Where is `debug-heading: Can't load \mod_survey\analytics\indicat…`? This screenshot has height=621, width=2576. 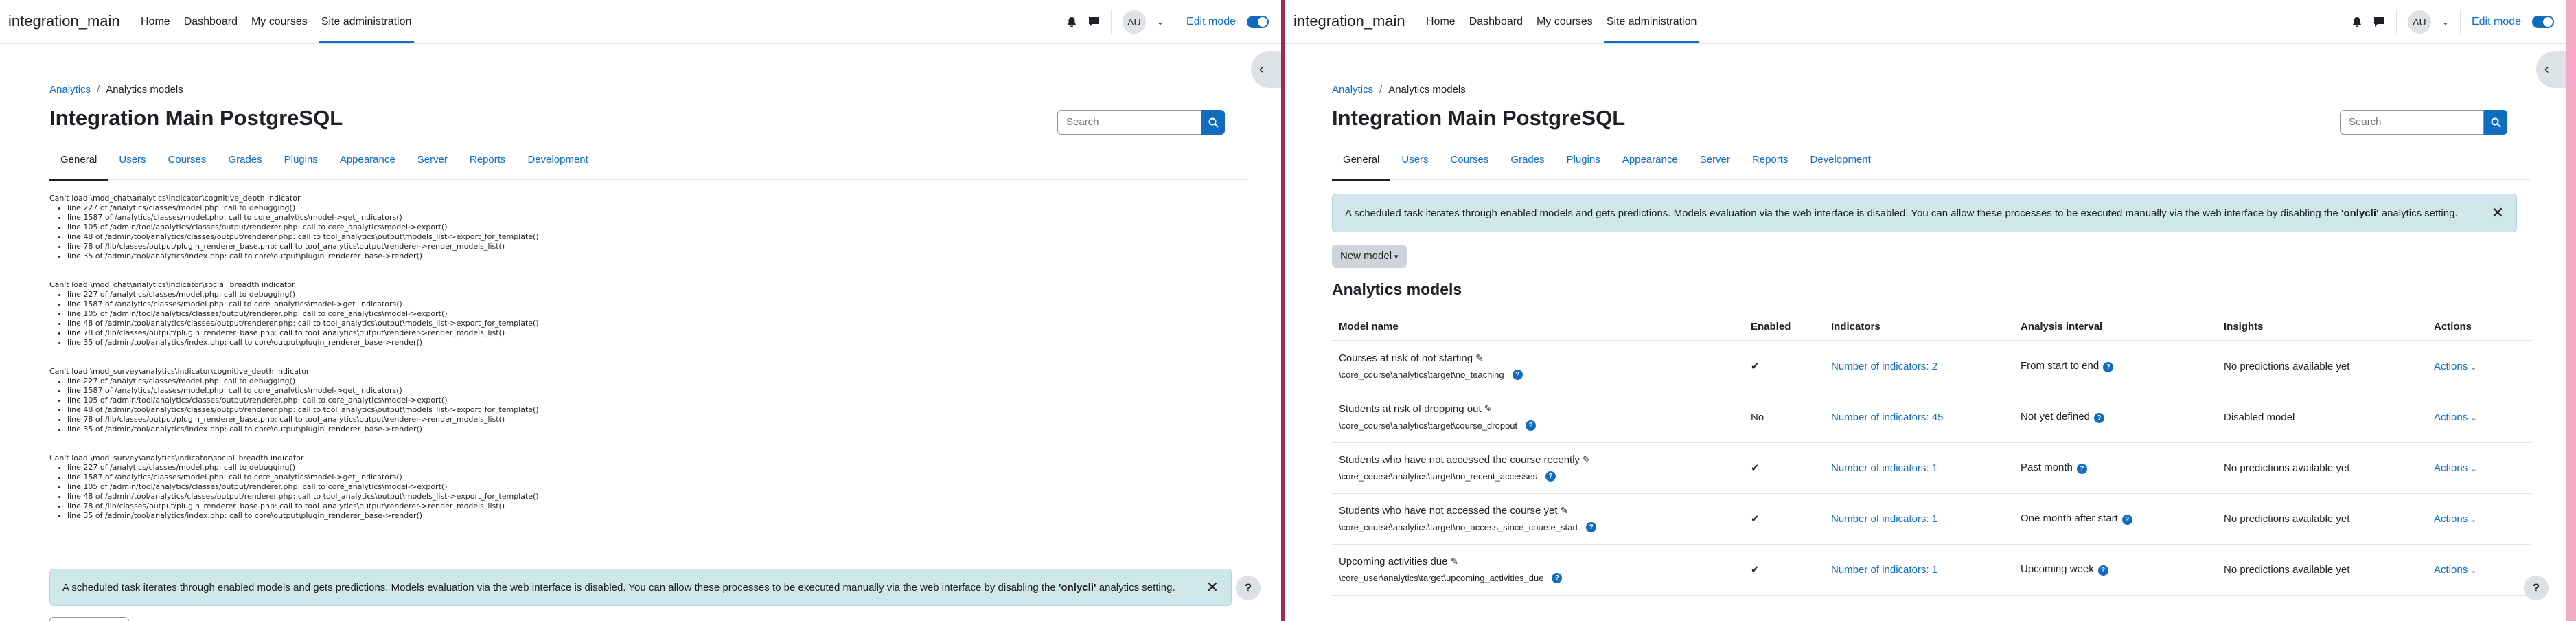
debug-heading: Can't load \mod_survey\analytics\indicat… is located at coordinates (179, 371).